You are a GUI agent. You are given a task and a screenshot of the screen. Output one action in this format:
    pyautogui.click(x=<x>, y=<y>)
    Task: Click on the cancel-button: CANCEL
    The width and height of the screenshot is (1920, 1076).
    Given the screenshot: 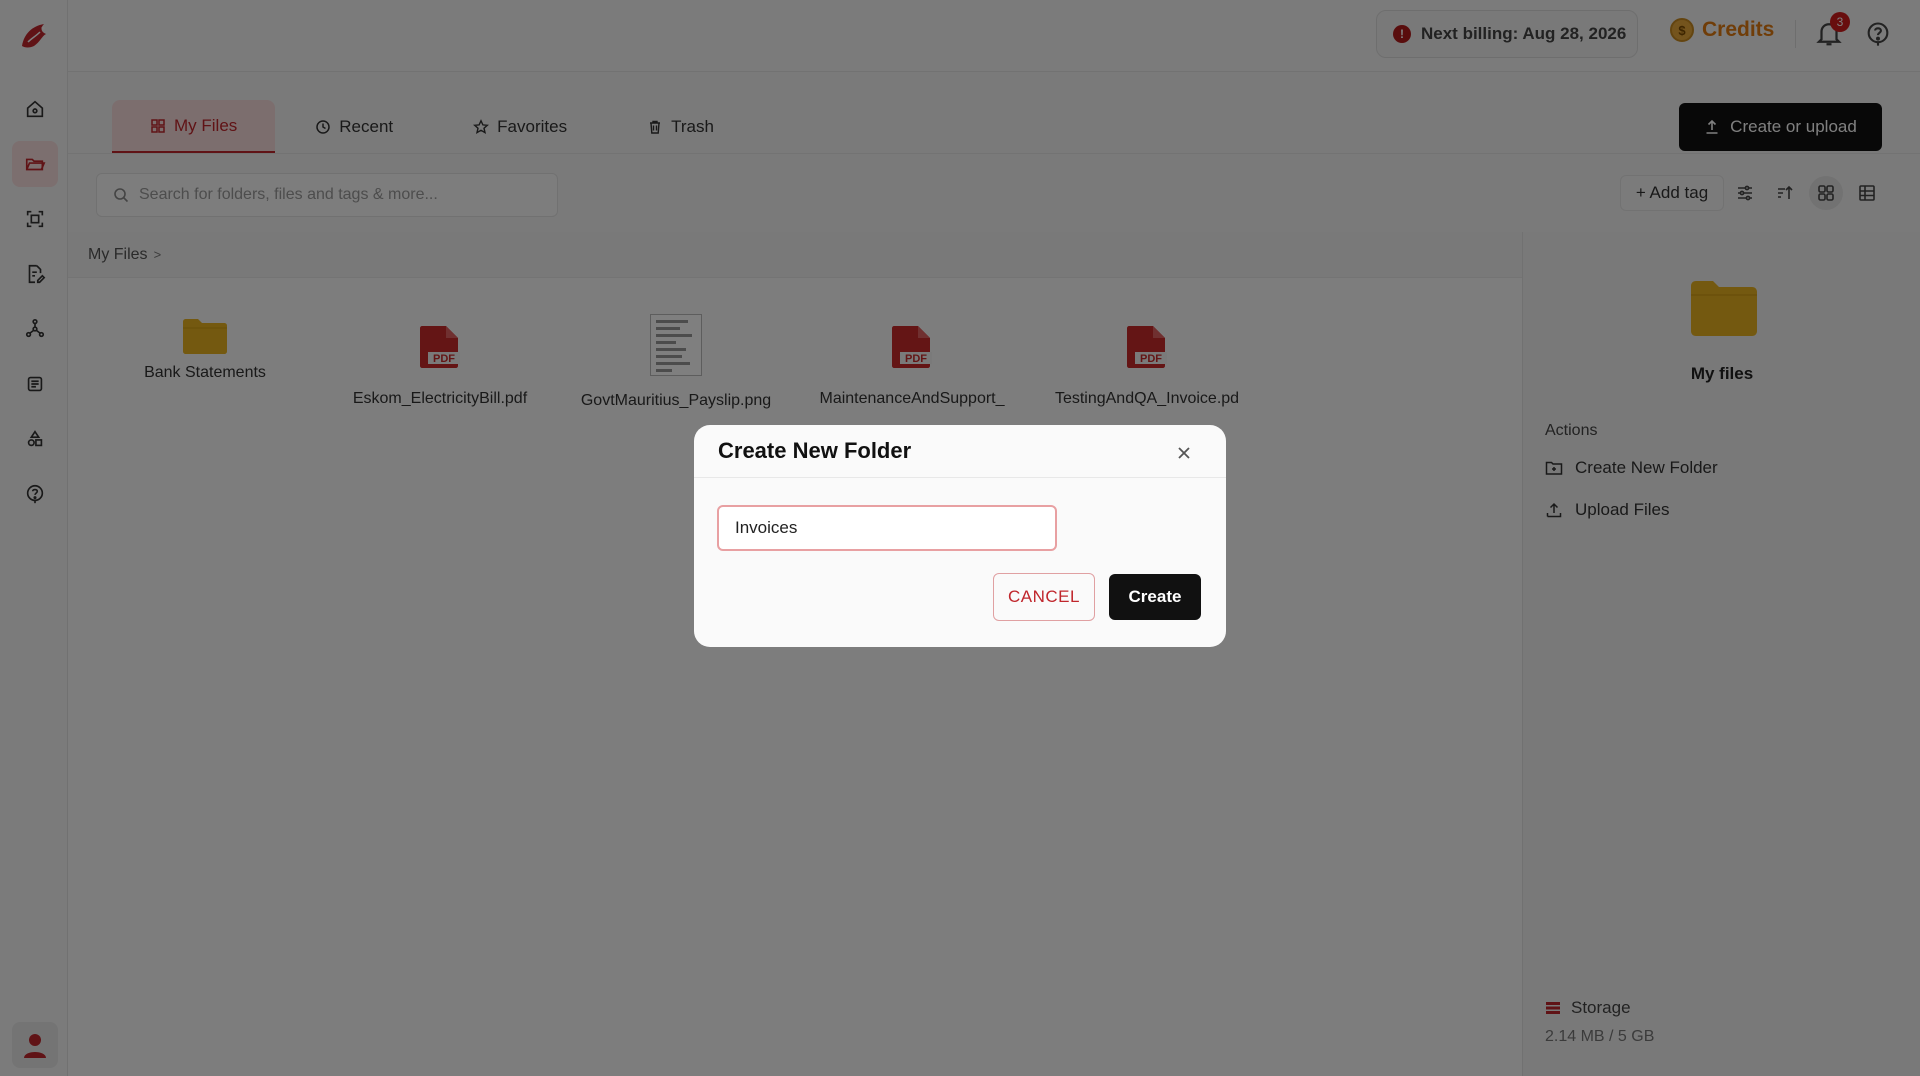 What is the action you would take?
    pyautogui.click(x=1044, y=597)
    